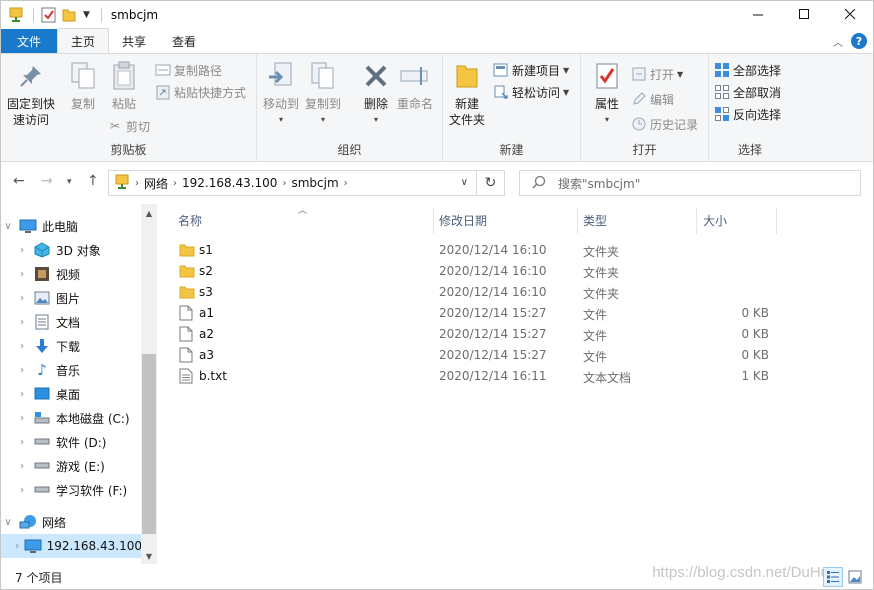  I want to click on pin-icon, so click(31, 76).